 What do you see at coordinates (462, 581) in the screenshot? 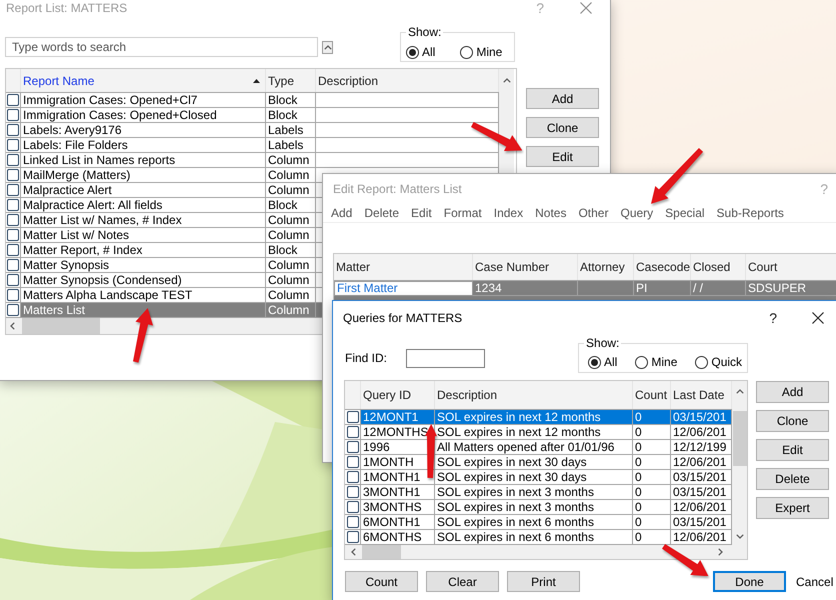
I see `action-button: Clear` at bounding box center [462, 581].